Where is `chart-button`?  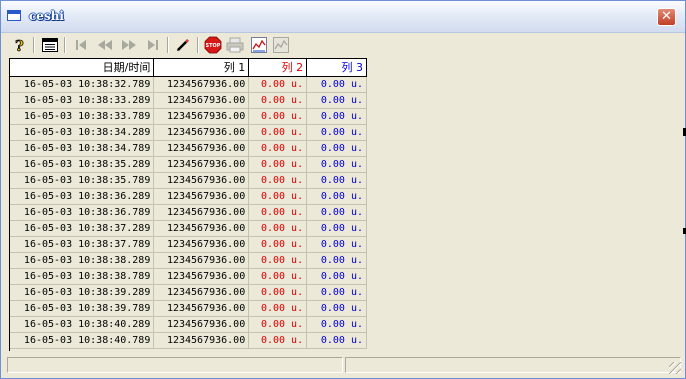
chart-button is located at coordinates (259, 45).